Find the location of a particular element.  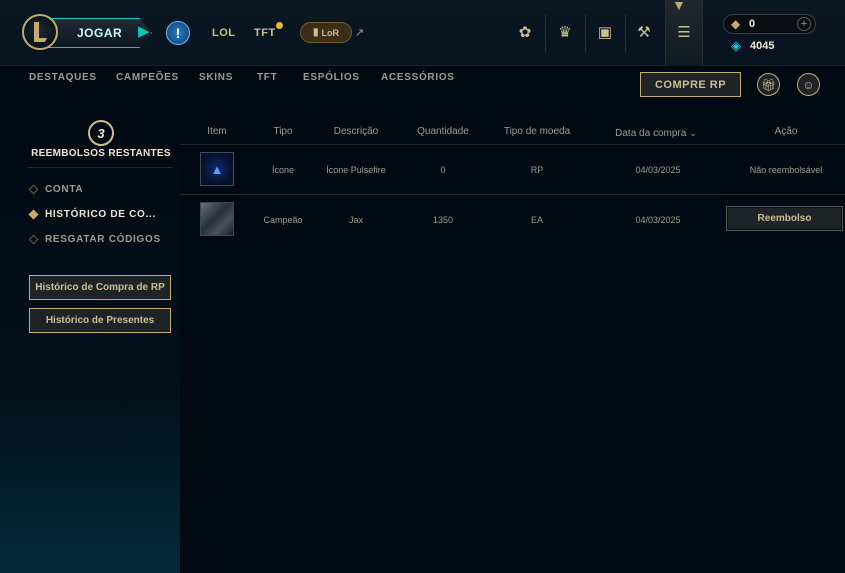

trophy-icon: ♛ is located at coordinates (565, 33).